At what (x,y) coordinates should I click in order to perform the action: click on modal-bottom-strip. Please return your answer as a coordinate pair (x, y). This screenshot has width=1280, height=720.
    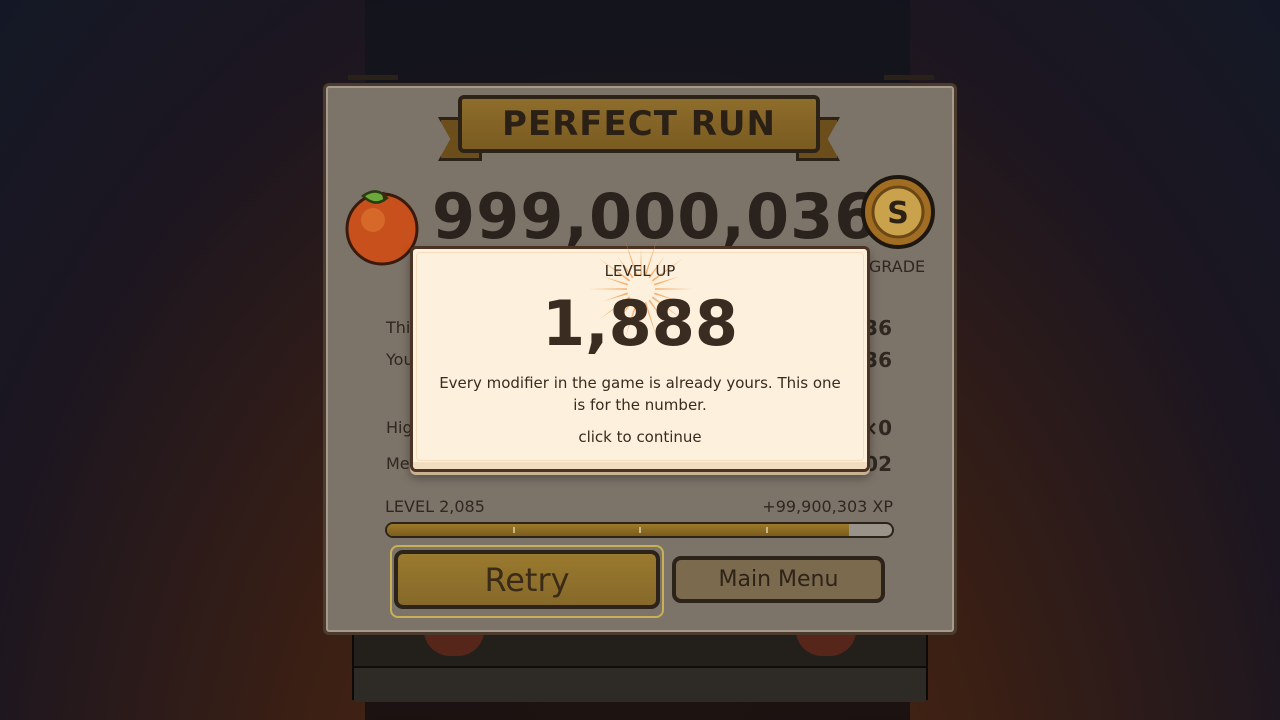
    Looking at the image, I should click on (640, 465).